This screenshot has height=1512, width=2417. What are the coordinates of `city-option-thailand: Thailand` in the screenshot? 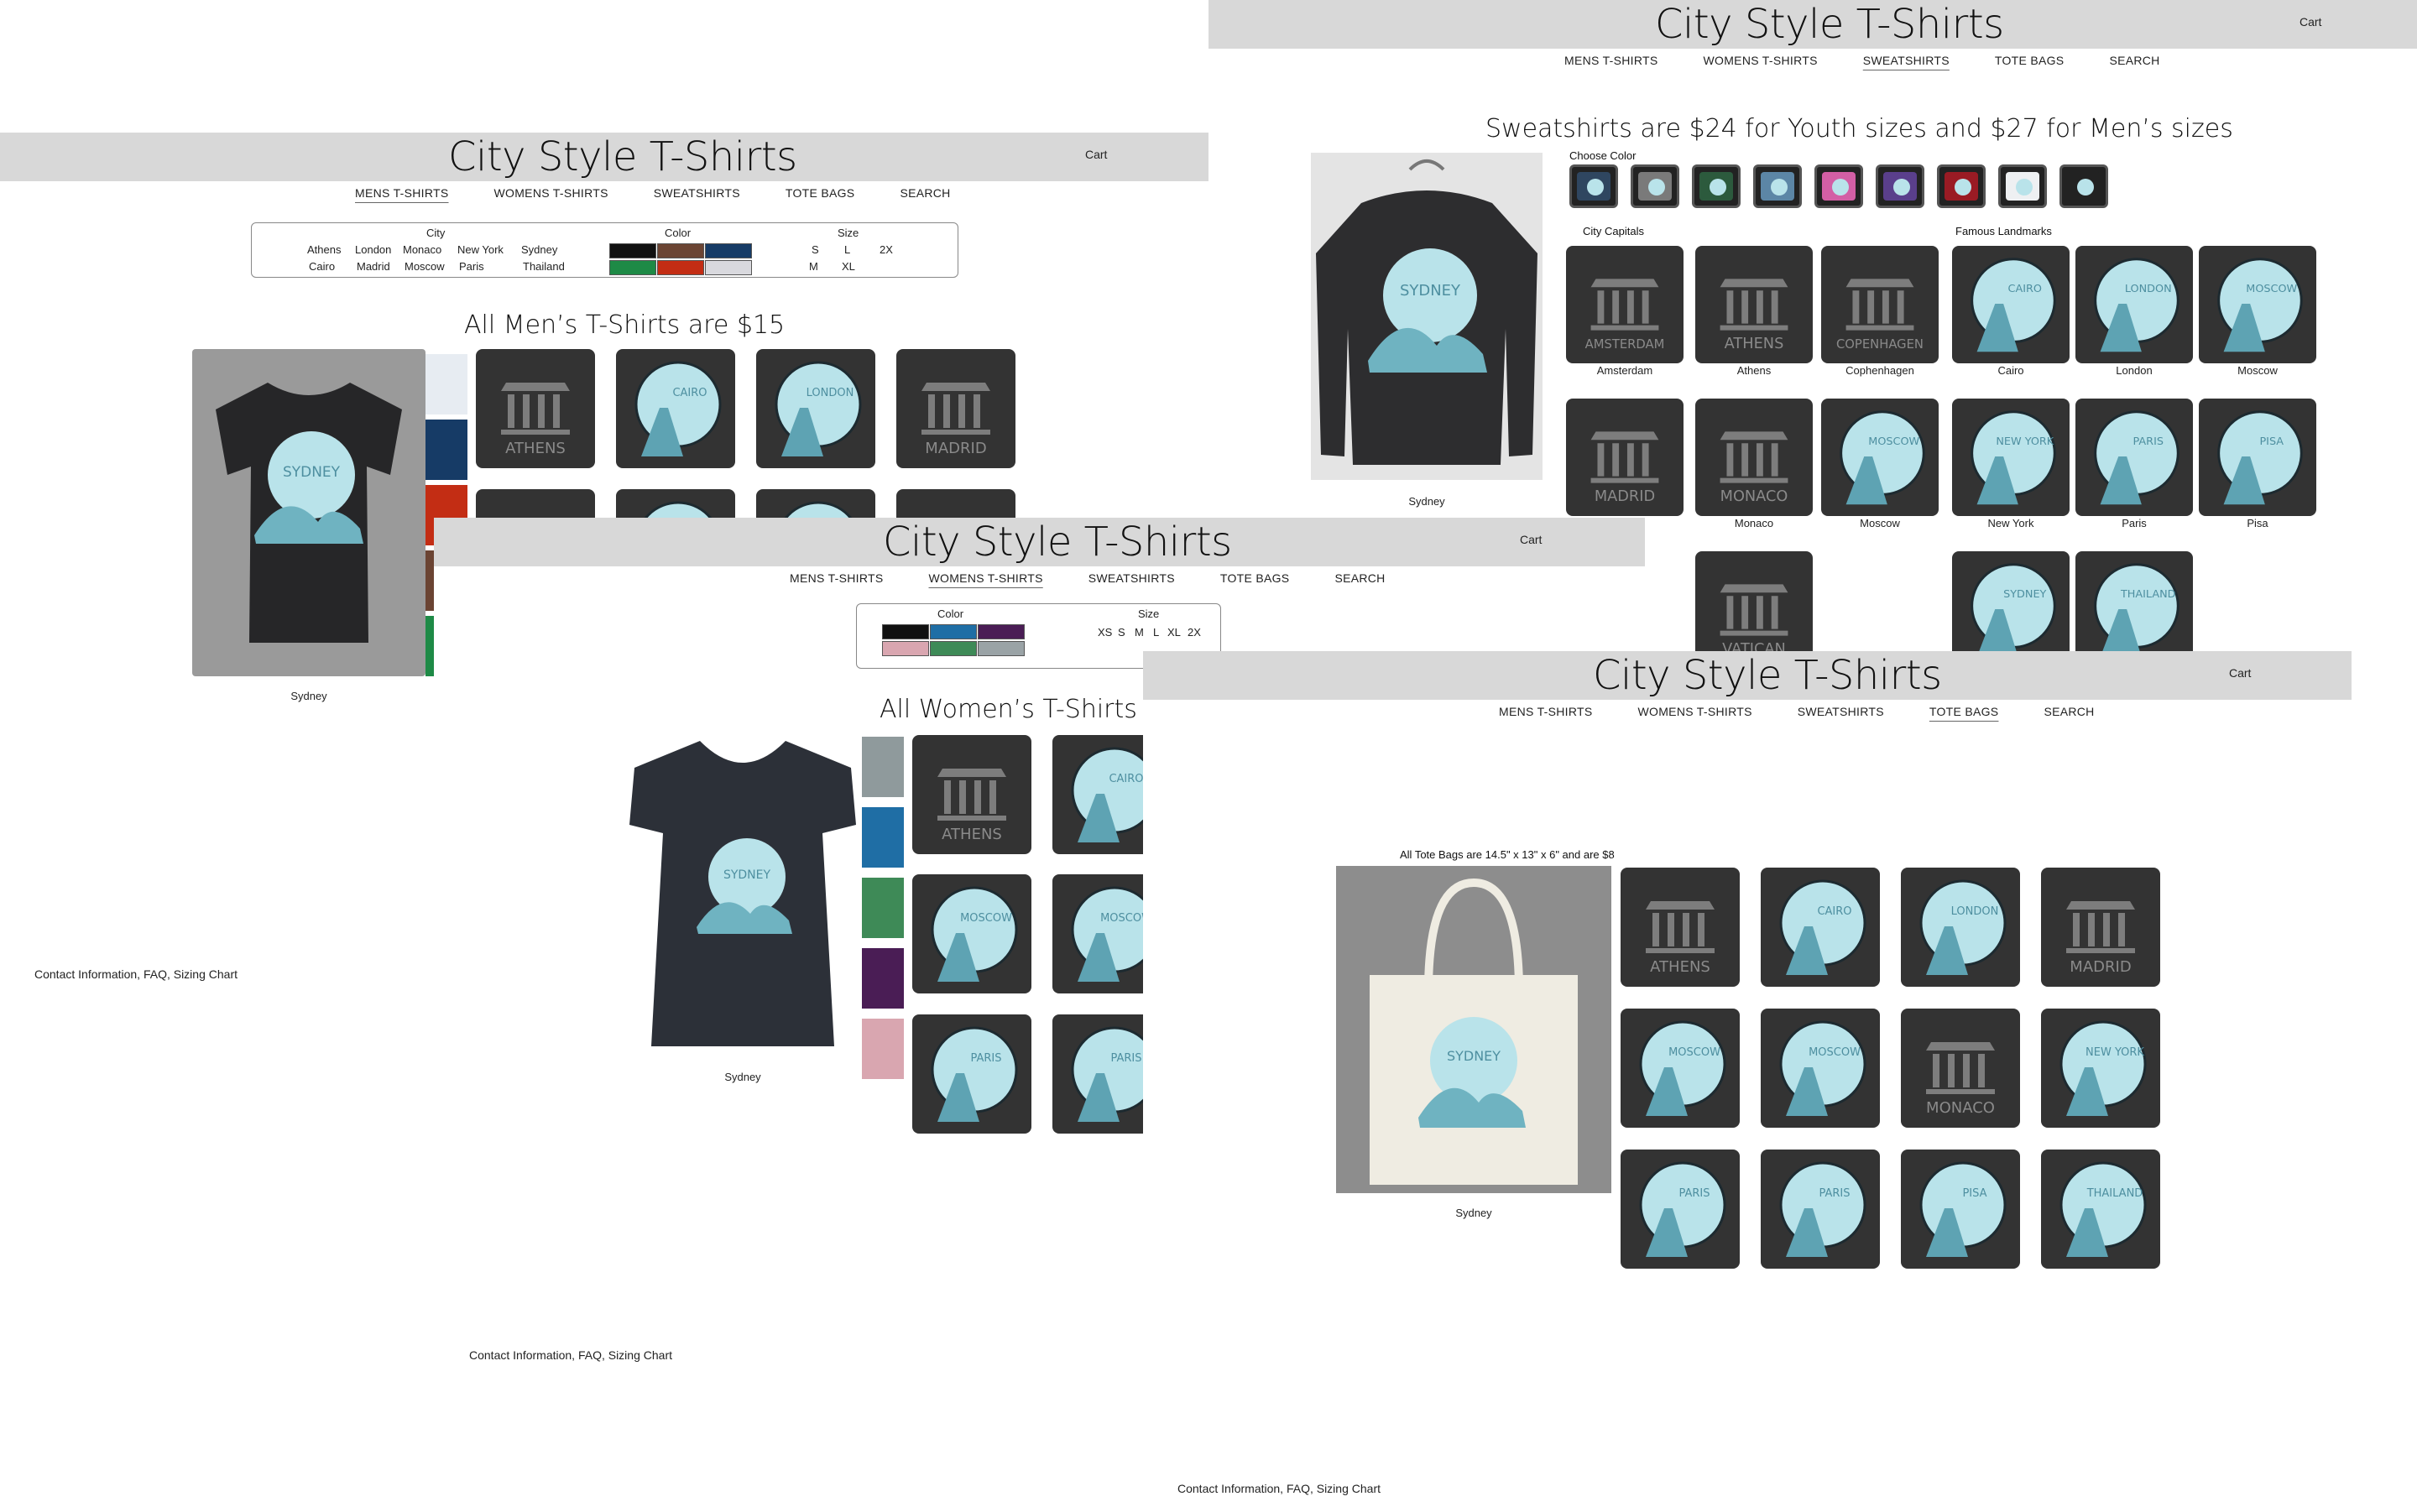 It's located at (544, 267).